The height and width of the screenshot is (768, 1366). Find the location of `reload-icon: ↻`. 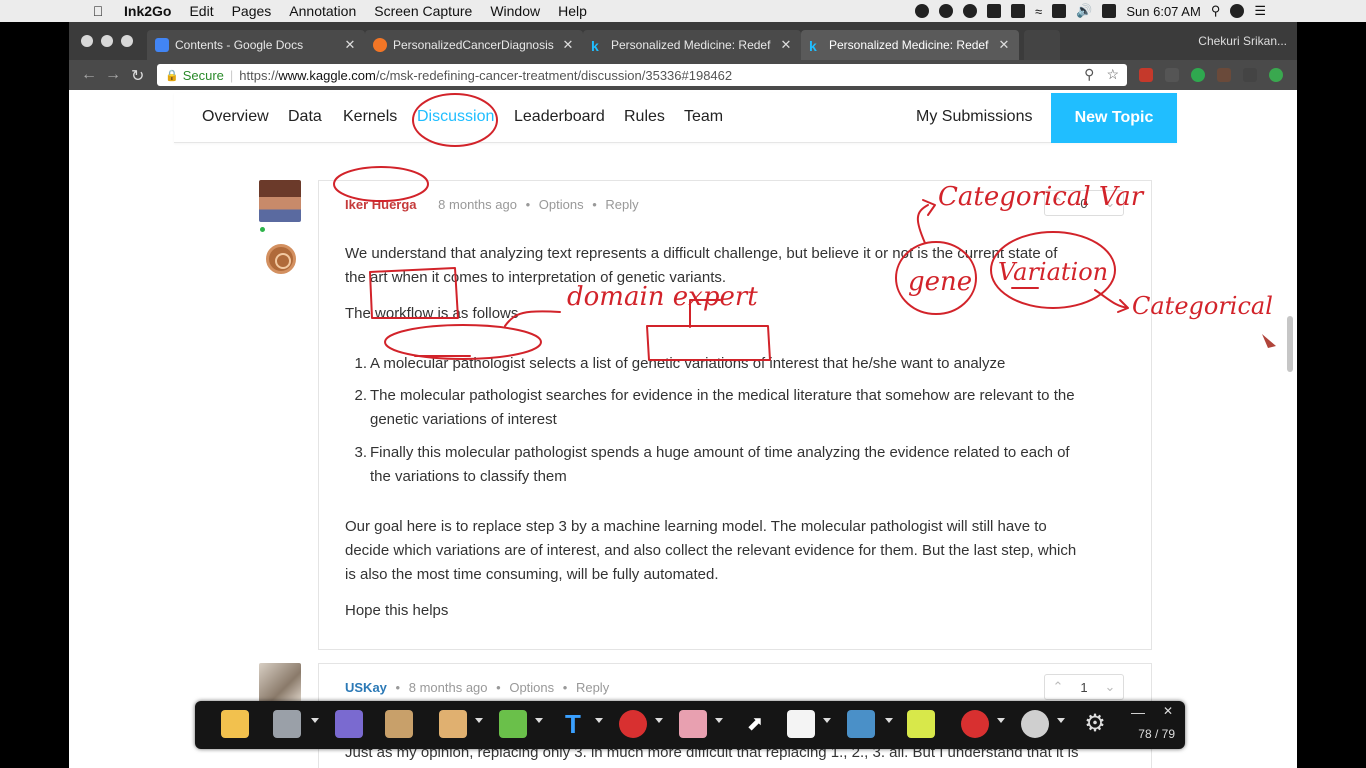

reload-icon: ↻ is located at coordinates (137, 76).